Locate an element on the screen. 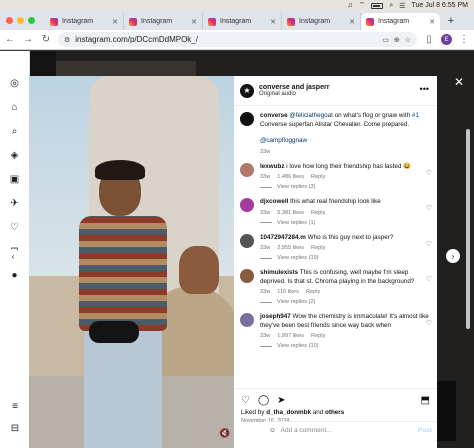  next-post-icon: › is located at coordinates (453, 256).